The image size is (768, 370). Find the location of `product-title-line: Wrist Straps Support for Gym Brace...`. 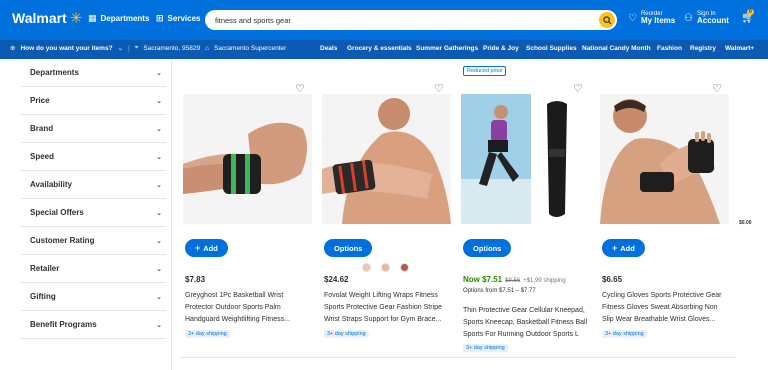

product-title-line: Wrist Straps Support for Gym Brace... is located at coordinates (388, 320).